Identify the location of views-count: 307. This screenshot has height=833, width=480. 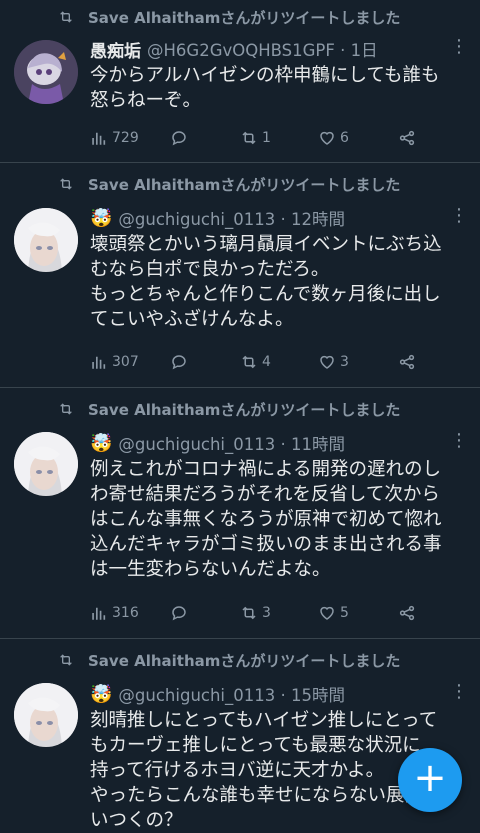
(125, 362).